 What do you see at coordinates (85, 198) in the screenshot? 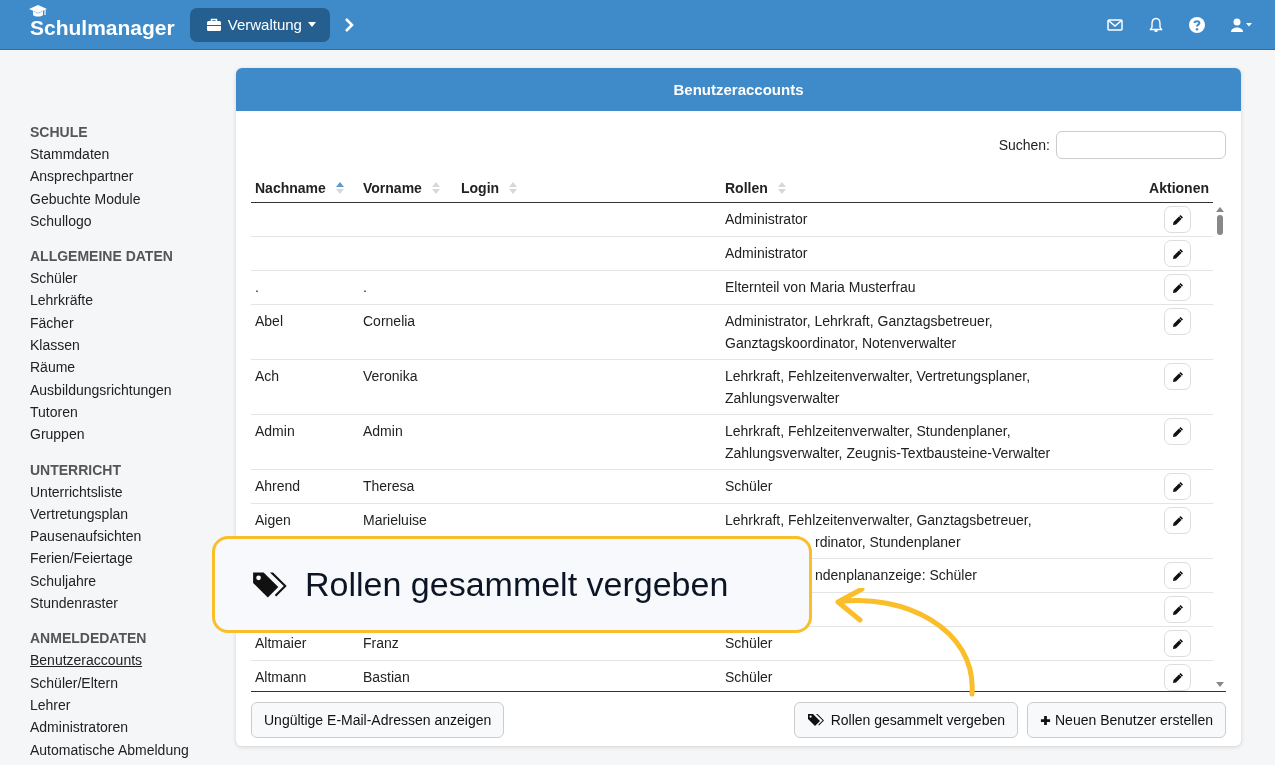
I see `sidebar-item: Gebuchte Module` at bounding box center [85, 198].